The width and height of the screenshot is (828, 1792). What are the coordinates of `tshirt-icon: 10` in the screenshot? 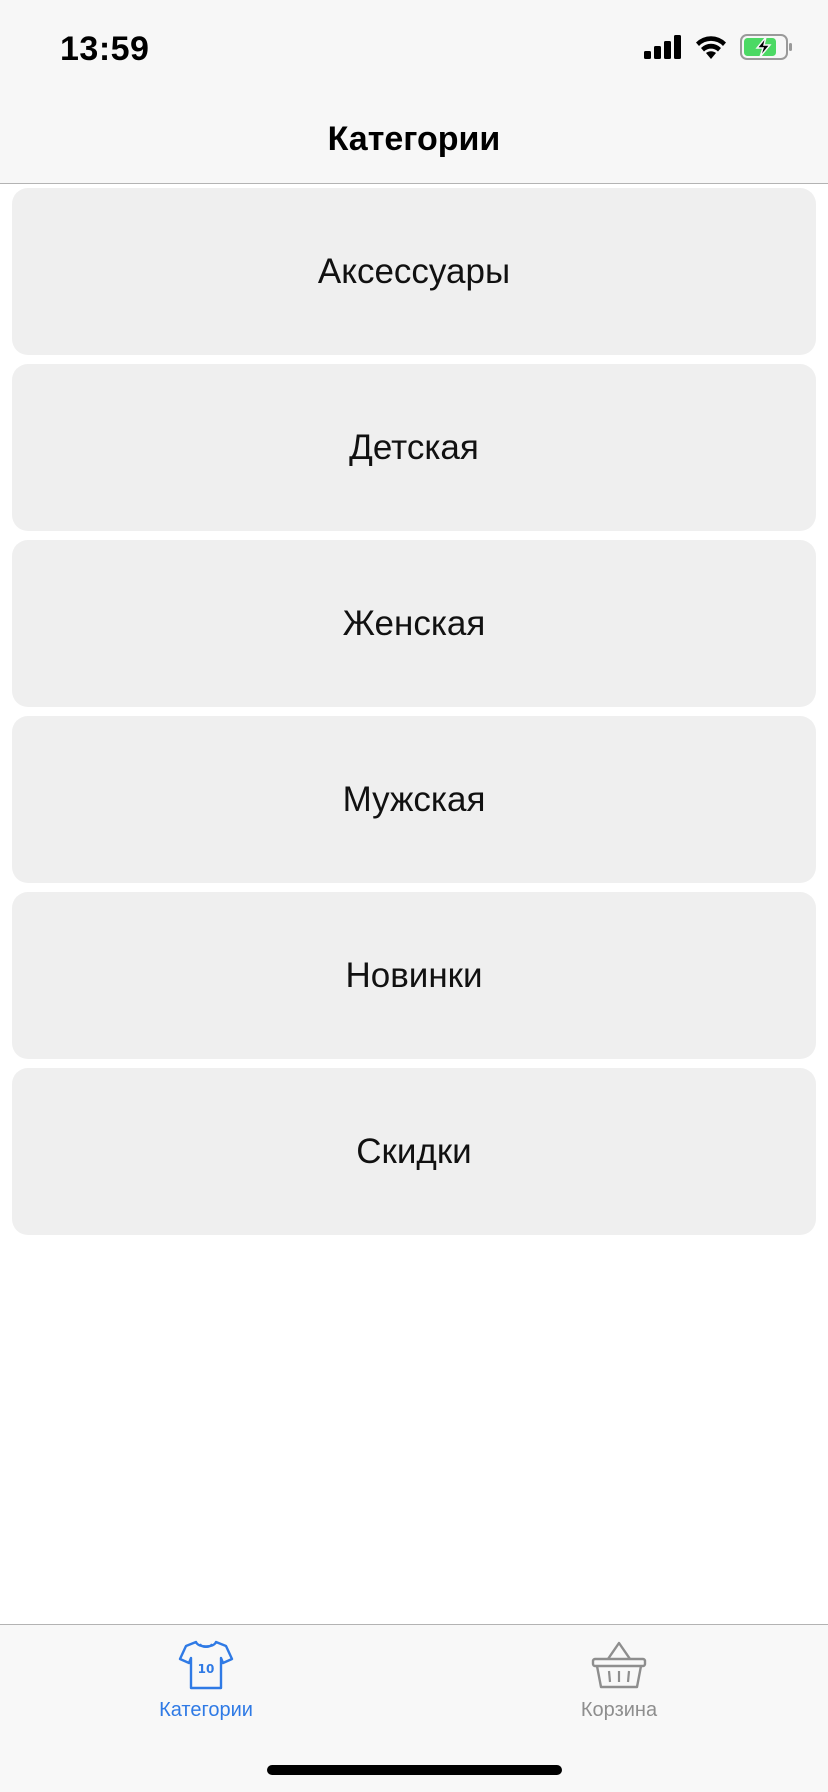 It's located at (206, 1665).